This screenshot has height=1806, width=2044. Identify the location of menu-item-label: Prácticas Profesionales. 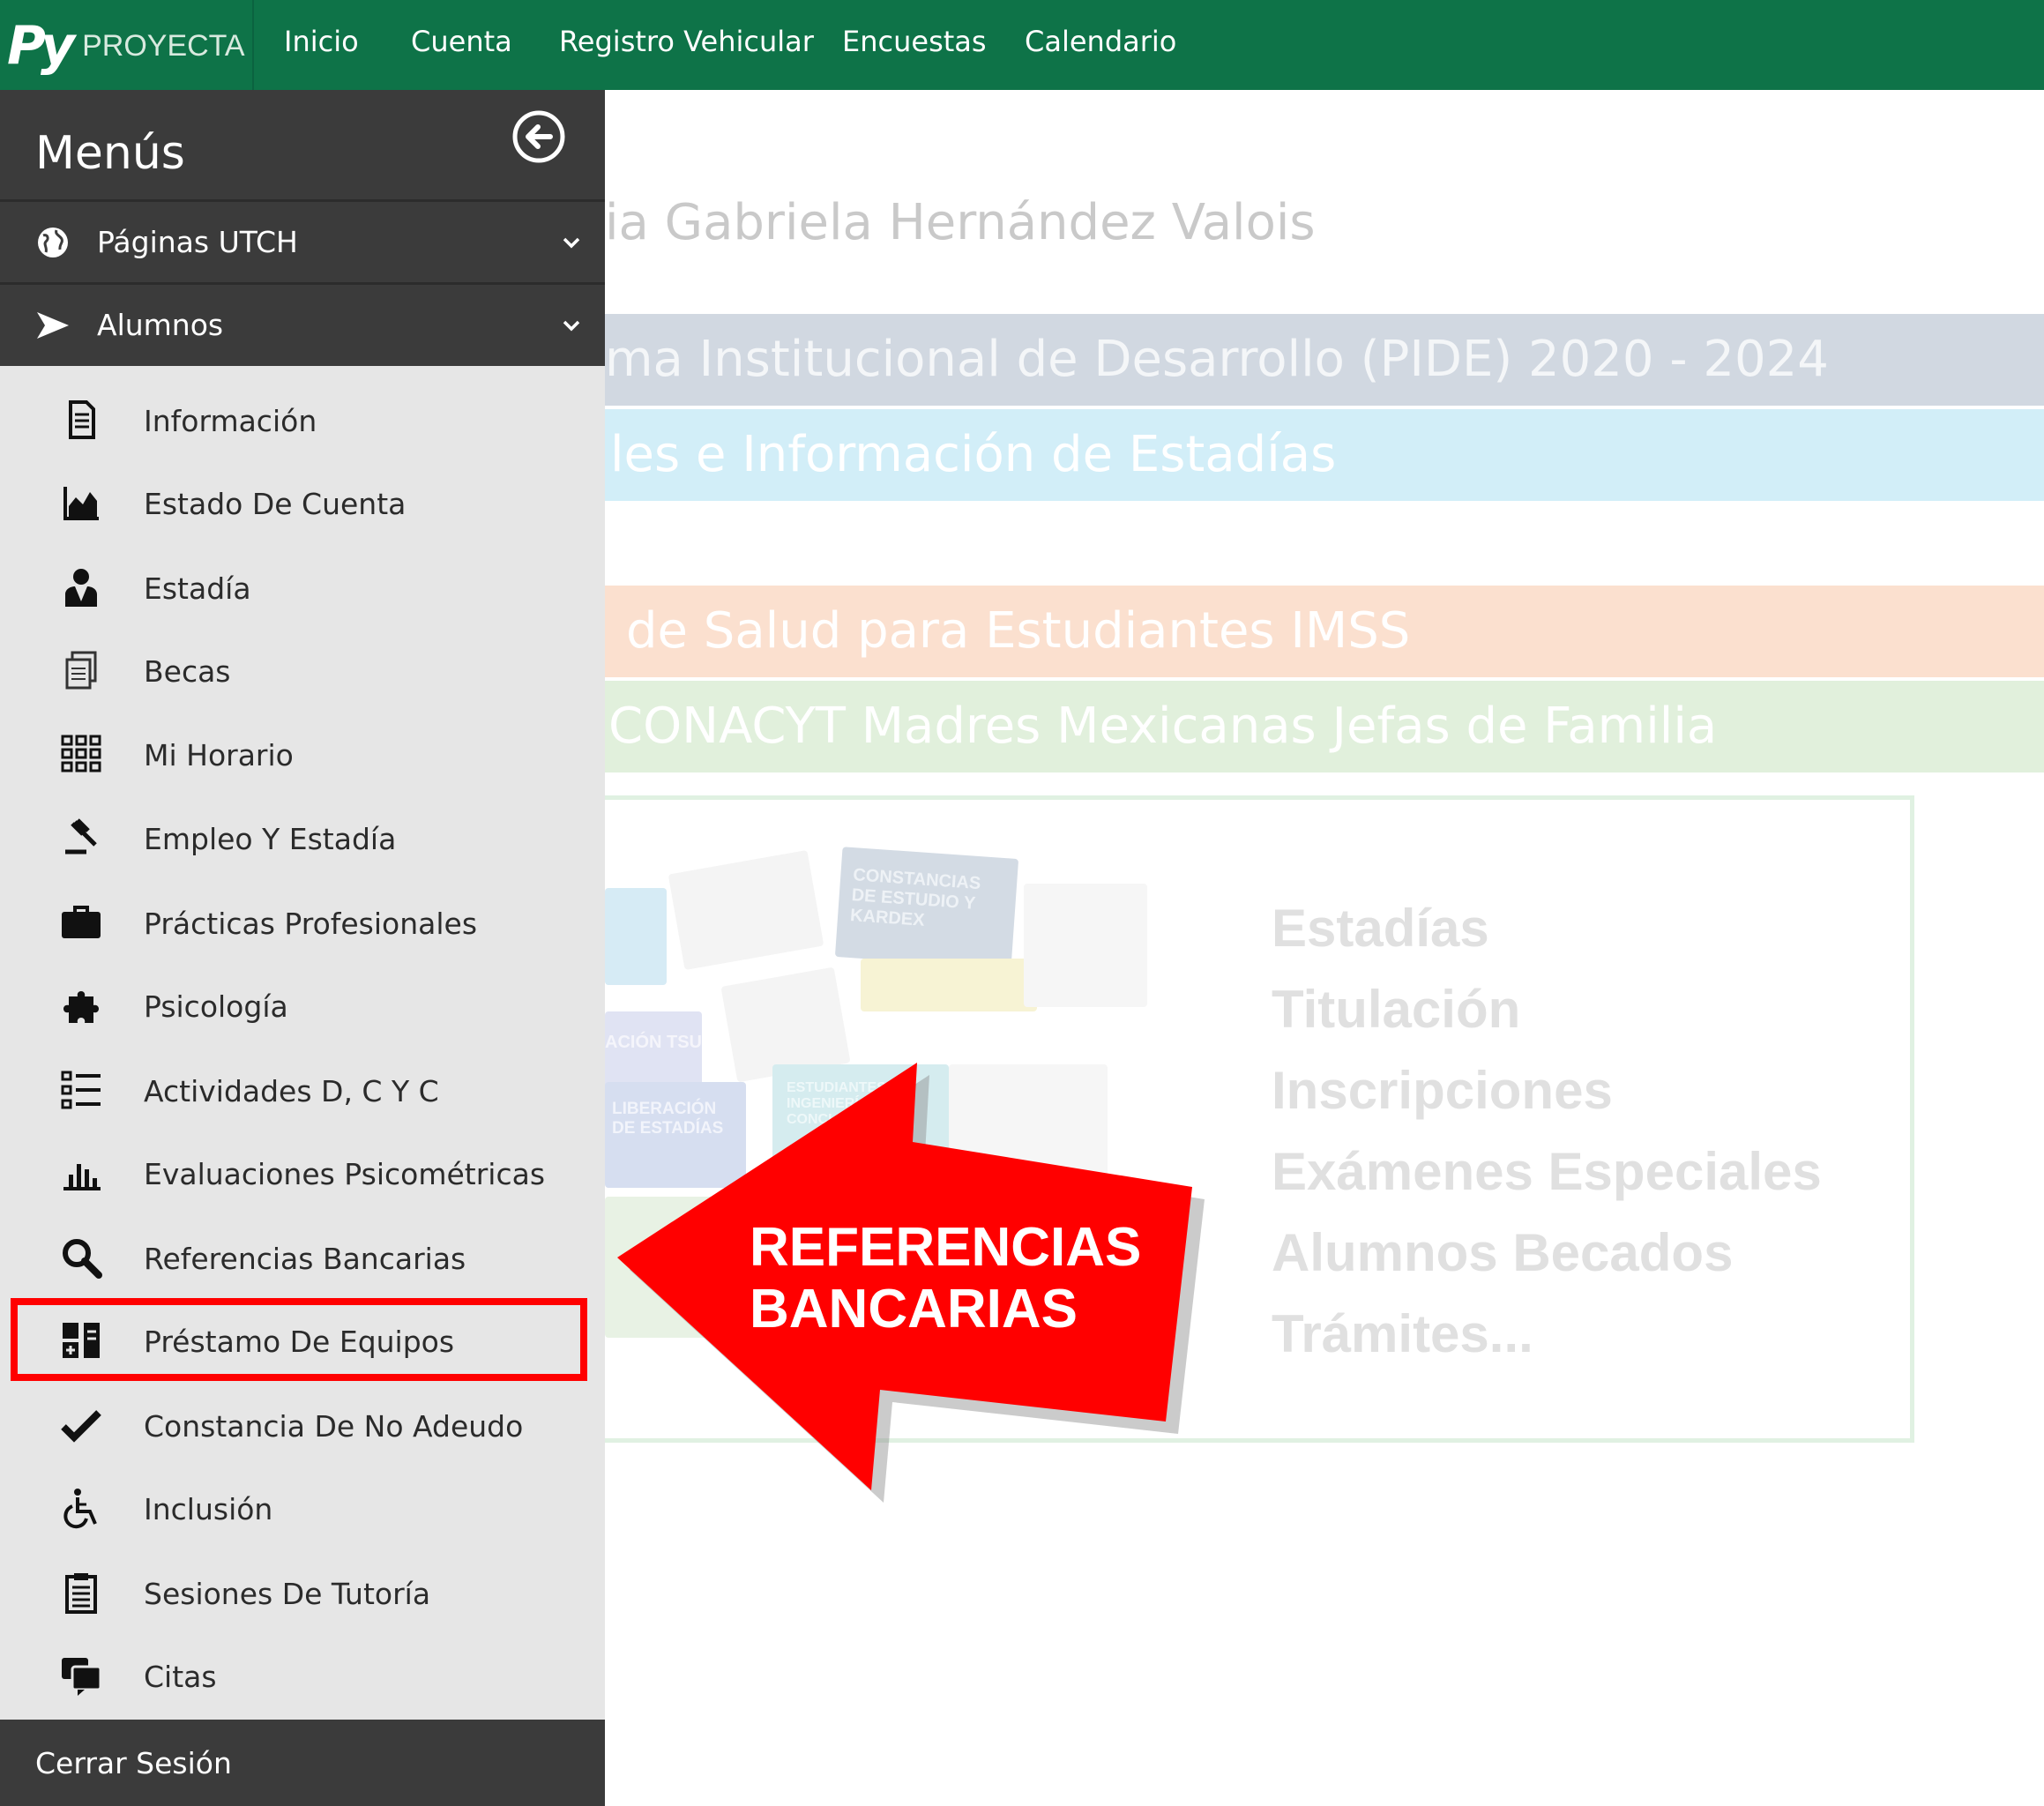
(311, 924).